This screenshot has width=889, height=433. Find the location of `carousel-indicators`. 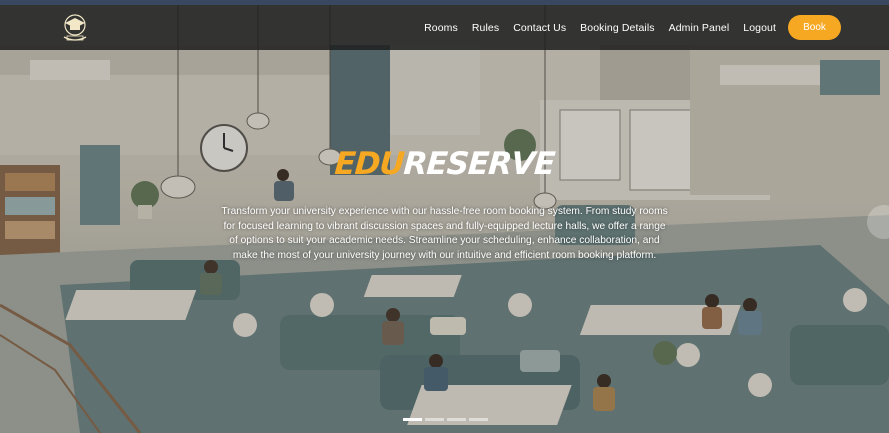

carousel-indicators is located at coordinates (447, 419).